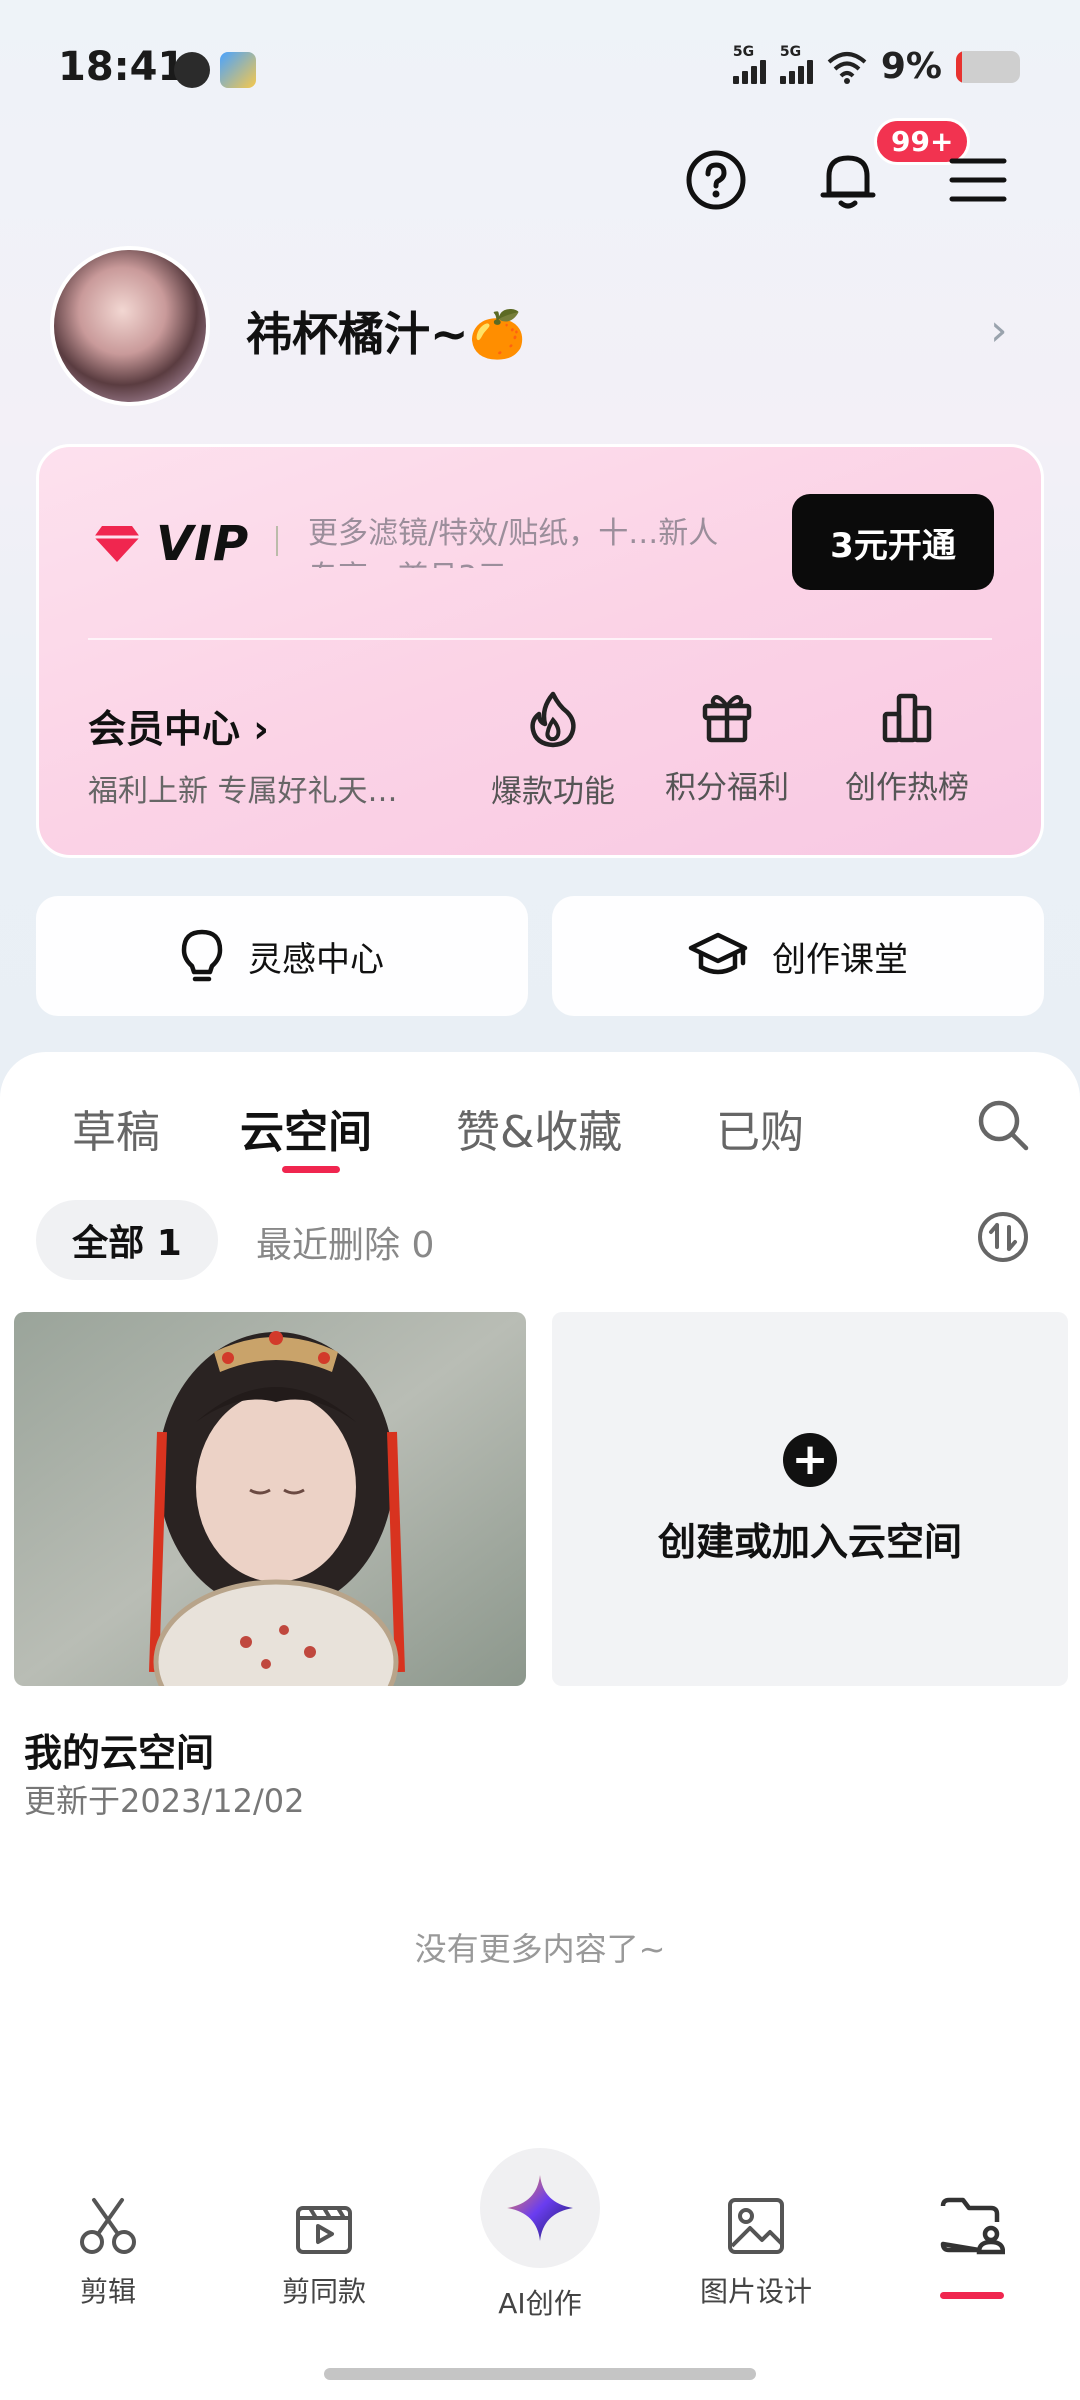 The width and height of the screenshot is (1080, 2400). Describe the element at coordinates (553, 719) in the screenshot. I see `flame-icon` at that location.